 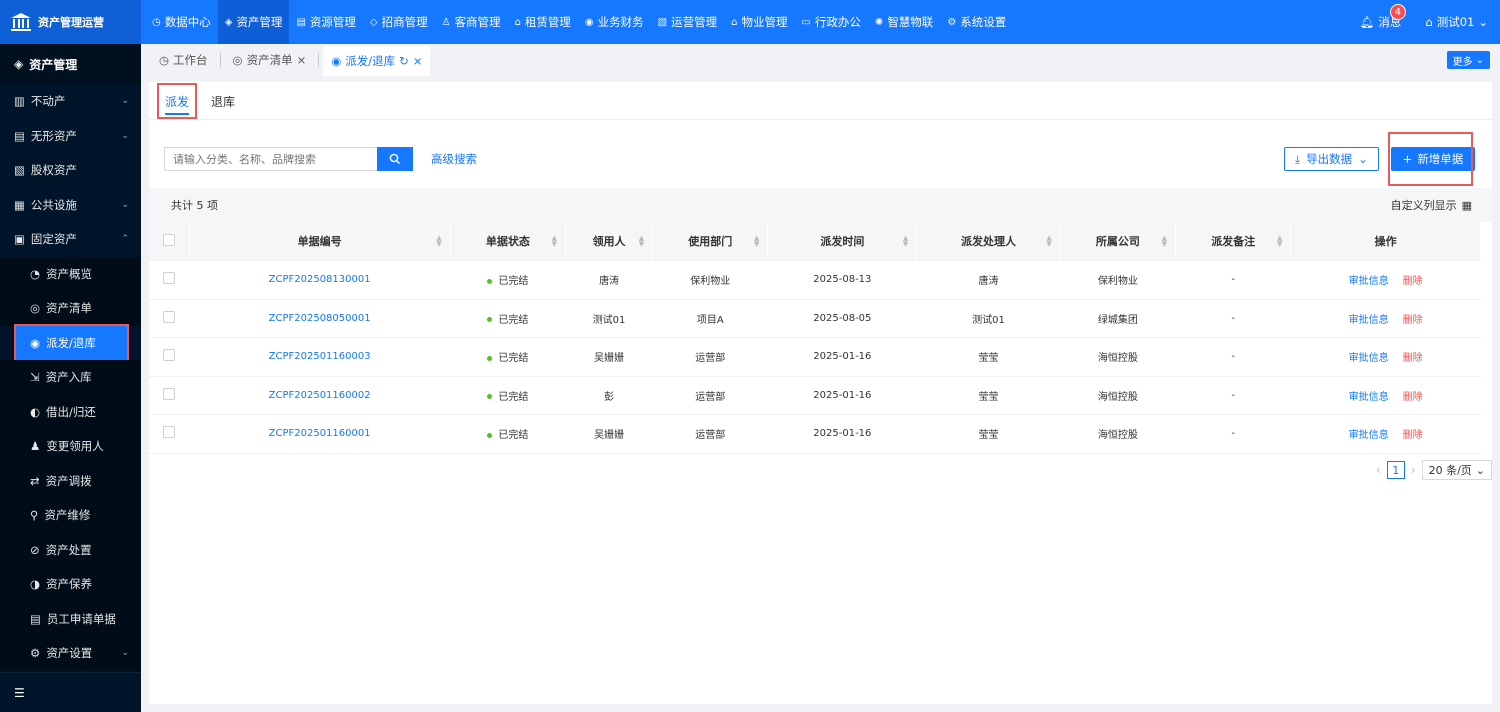 What do you see at coordinates (1433, 159) in the screenshot?
I see `add-document-button: + 新增单据` at bounding box center [1433, 159].